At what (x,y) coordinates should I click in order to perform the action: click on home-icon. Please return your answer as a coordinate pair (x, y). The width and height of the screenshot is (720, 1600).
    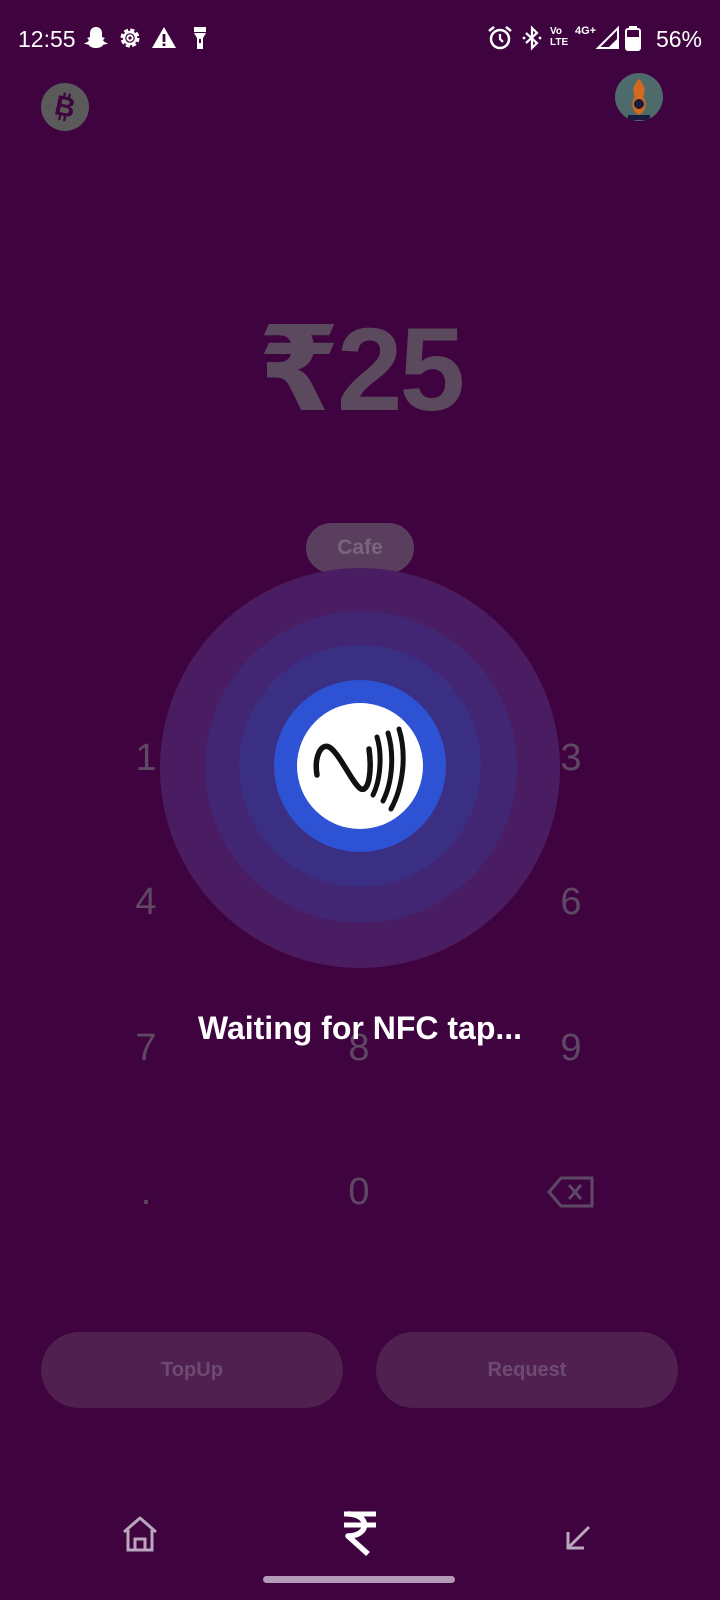
    Looking at the image, I should click on (140, 1534).